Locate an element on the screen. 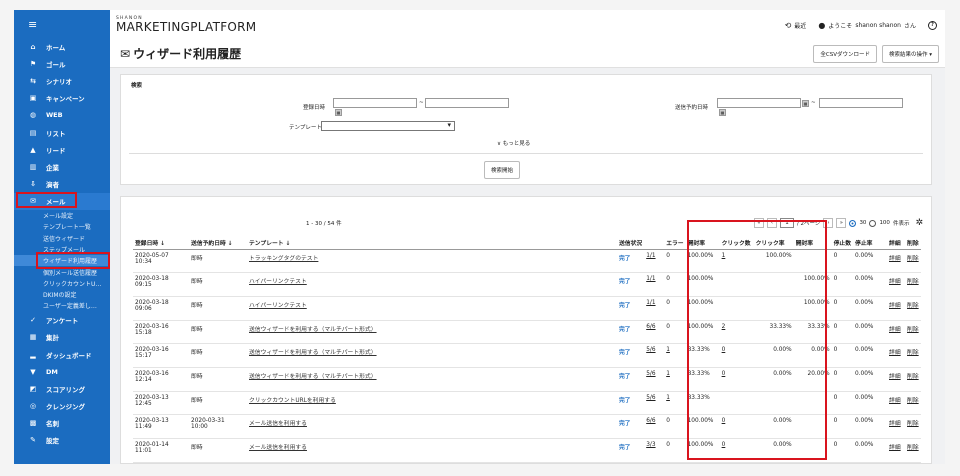  template-select is located at coordinates (388, 126).